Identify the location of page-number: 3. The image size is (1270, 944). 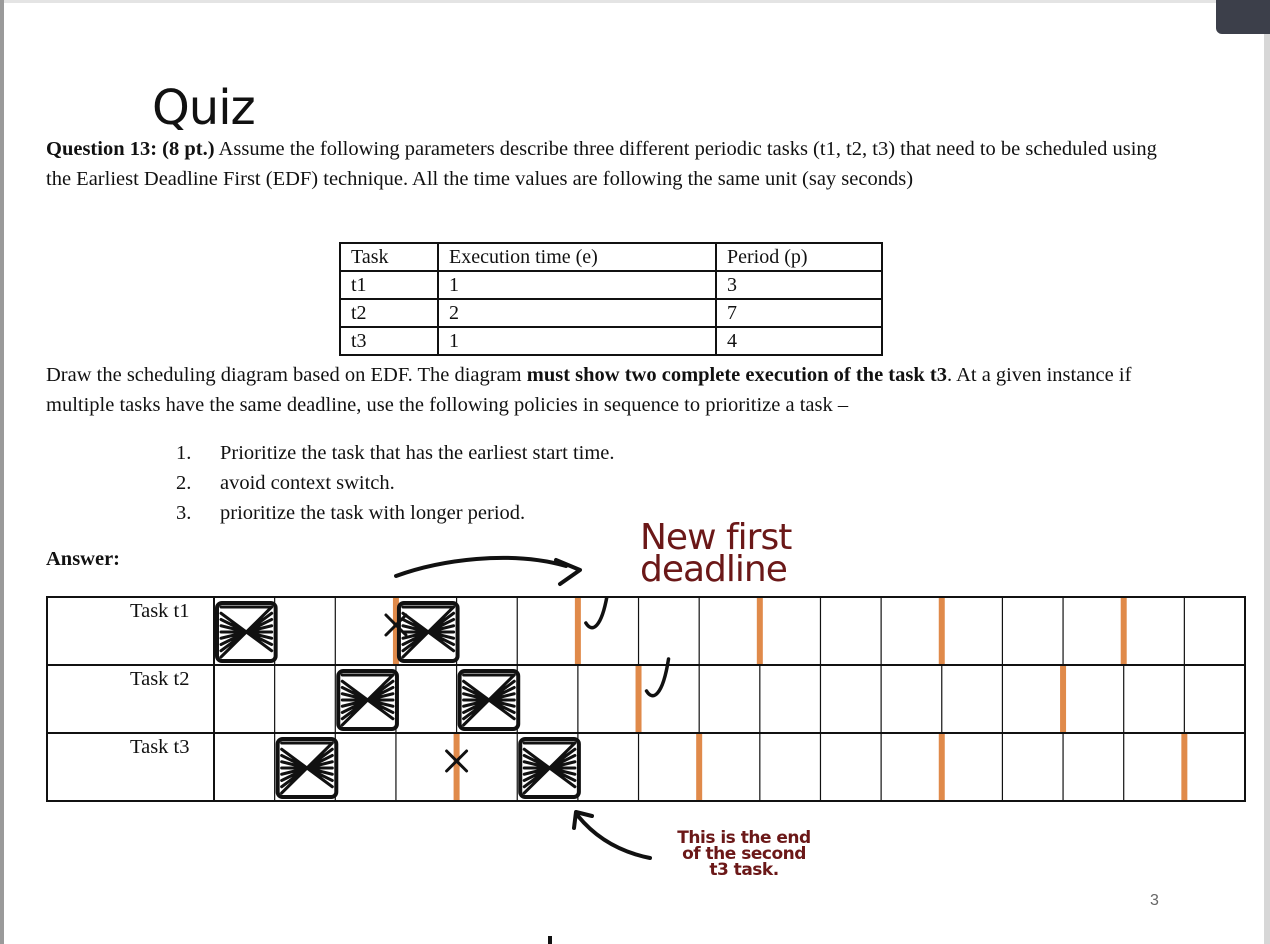
(1154, 900).